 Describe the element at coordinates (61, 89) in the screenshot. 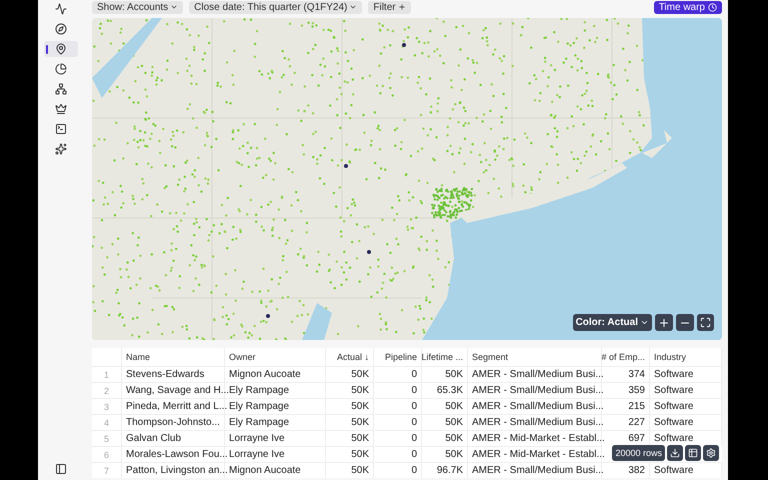

I see `hierarchy-icon` at that location.